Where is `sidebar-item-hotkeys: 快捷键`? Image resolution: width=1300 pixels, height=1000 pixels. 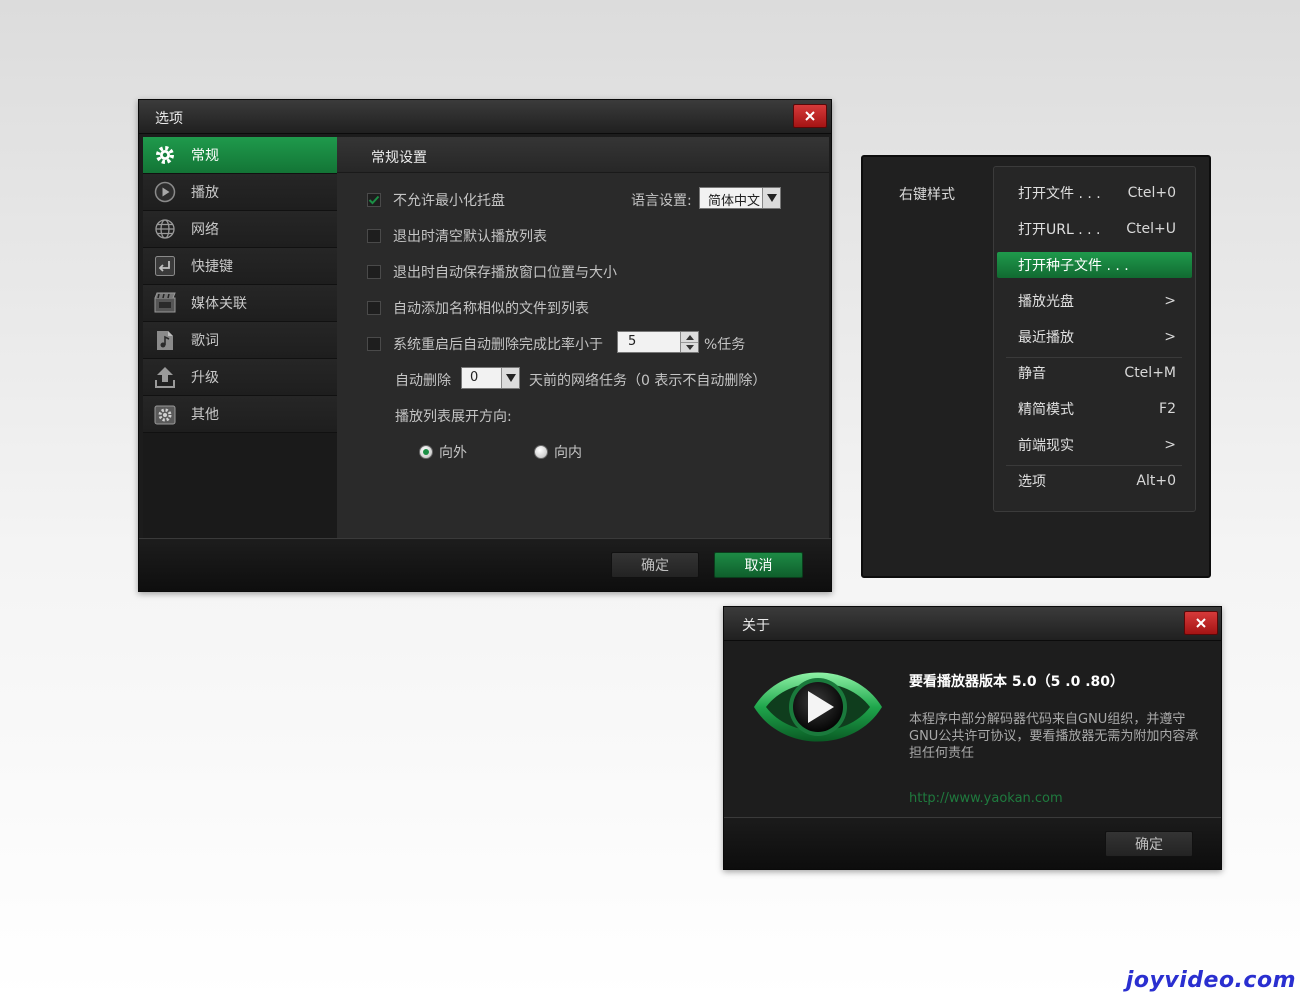
sidebar-item-hotkeys: 快捷键 is located at coordinates (240, 266).